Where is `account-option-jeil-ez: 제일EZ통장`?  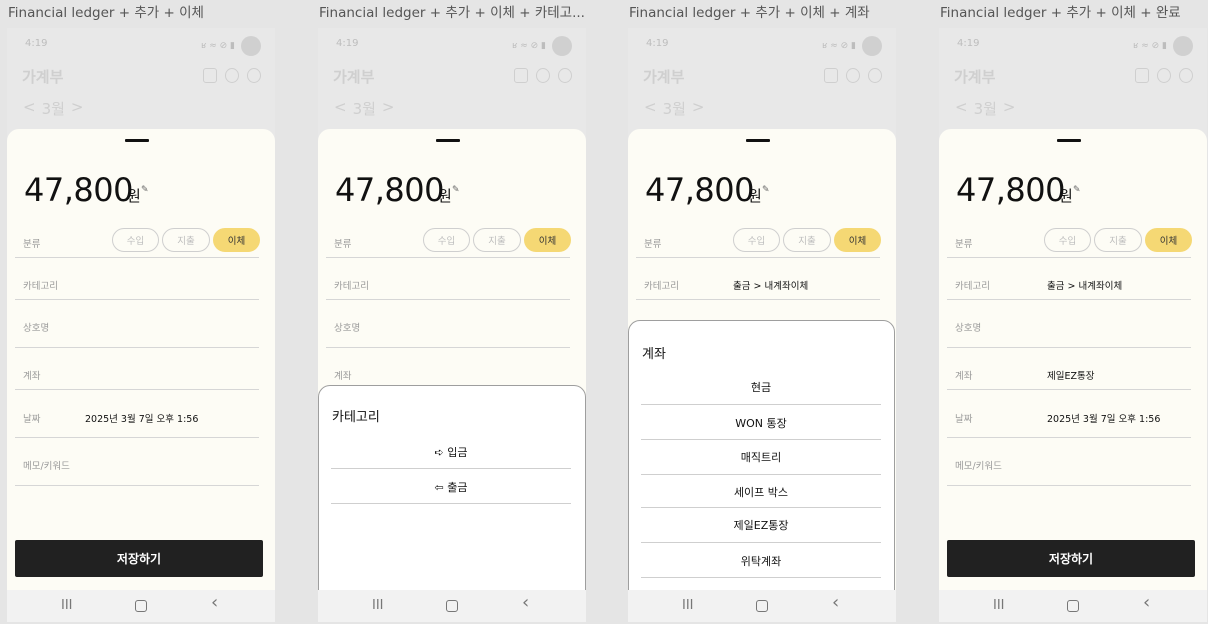
account-option-jeil-ez: 제일EZ통장 is located at coordinates (761, 525).